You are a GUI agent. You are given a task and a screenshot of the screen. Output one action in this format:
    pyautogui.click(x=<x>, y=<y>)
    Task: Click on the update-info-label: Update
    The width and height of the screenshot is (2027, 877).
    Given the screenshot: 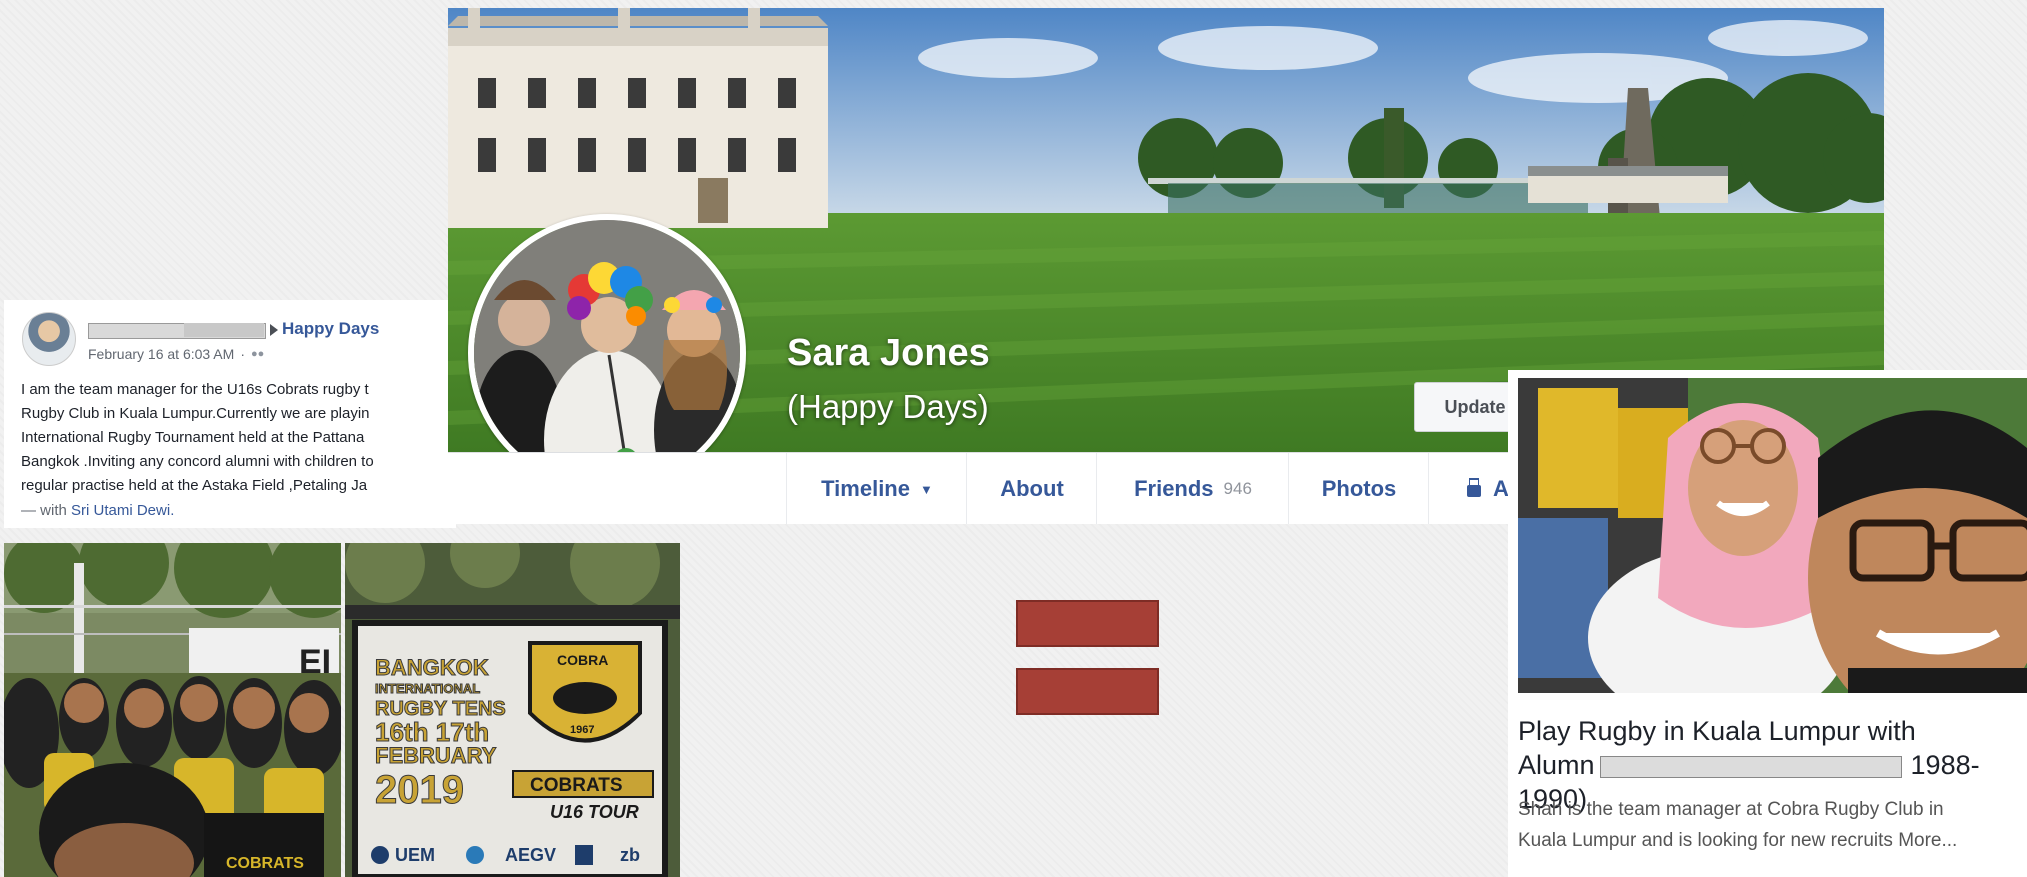 What is the action you would take?
    pyautogui.click(x=1475, y=406)
    